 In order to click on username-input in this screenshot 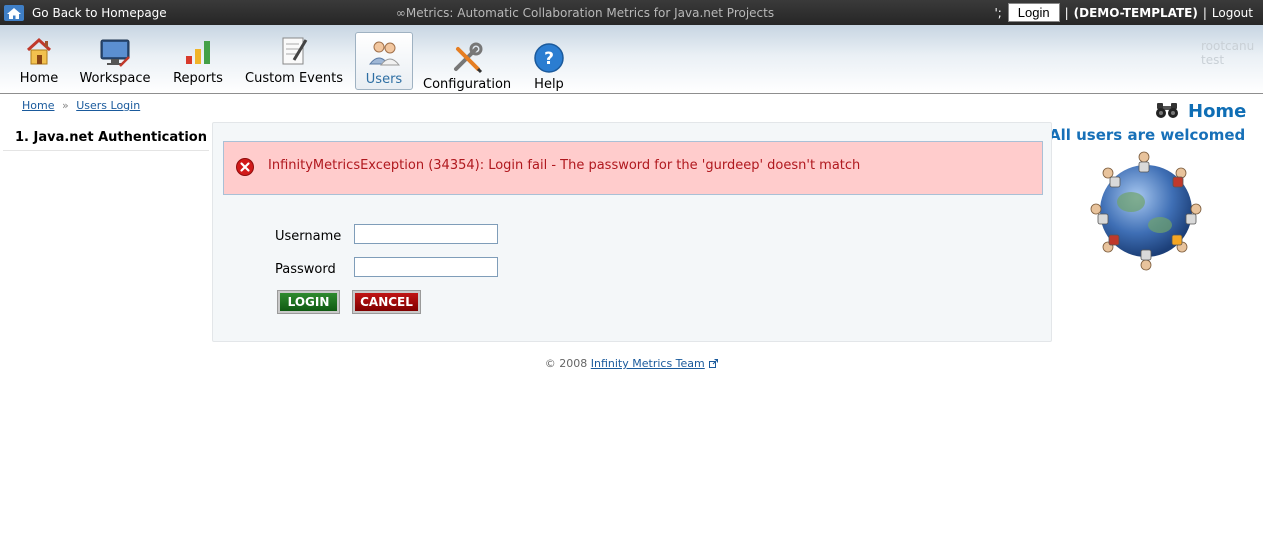, I will do `click(426, 234)`.